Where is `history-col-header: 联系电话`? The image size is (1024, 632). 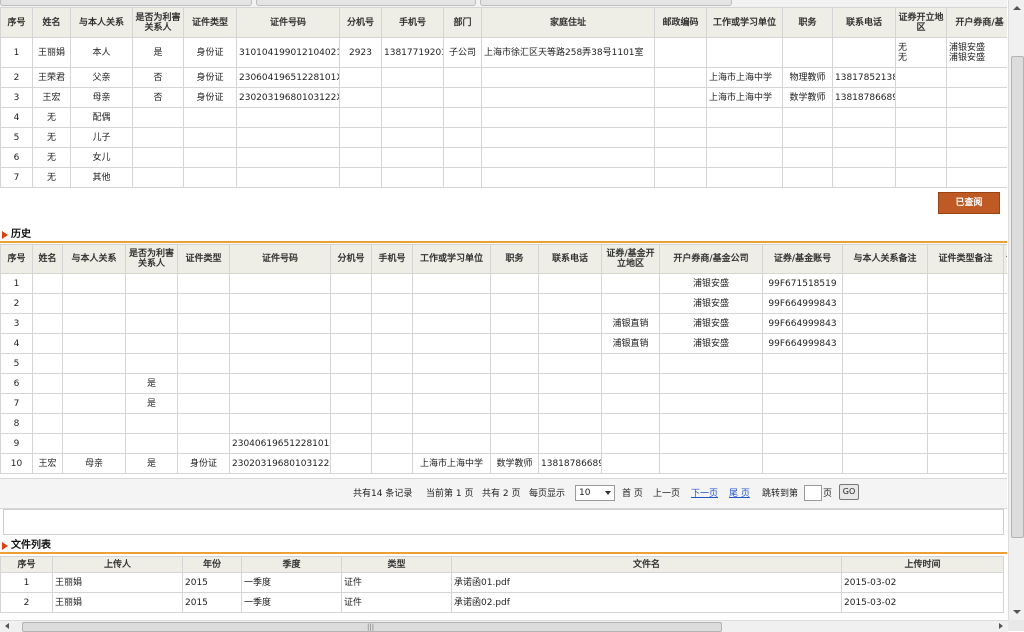
history-col-header: 联系电话 is located at coordinates (570, 259).